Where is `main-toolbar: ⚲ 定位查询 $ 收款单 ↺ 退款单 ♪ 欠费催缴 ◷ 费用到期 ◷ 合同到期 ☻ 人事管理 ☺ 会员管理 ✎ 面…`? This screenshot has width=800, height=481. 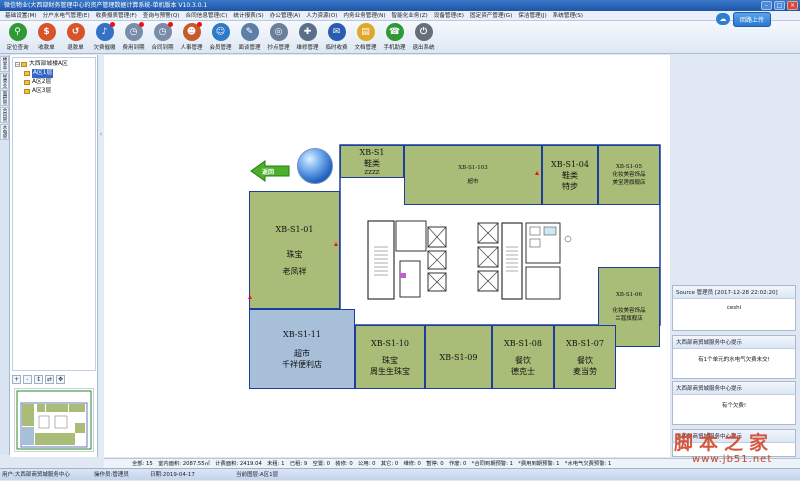
main-toolbar: ⚲ 定位查询 $ 收款单 ↺ 退款单 ♪ 欠费催缴 ◷ 费用到期 ◷ 合同到期 ☻ 人事管理 ☺ 会员管理 ✎ 面… is located at coordinates (400, 37).